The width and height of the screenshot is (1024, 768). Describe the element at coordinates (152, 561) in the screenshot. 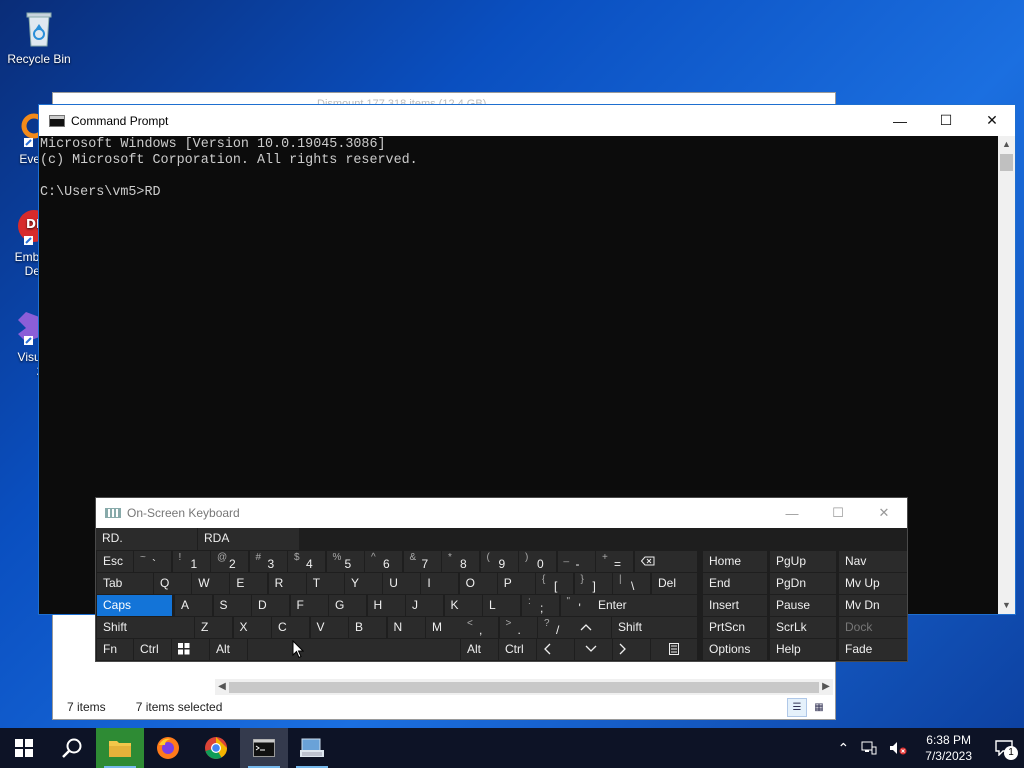

I see `key-`: ~ `` at that location.